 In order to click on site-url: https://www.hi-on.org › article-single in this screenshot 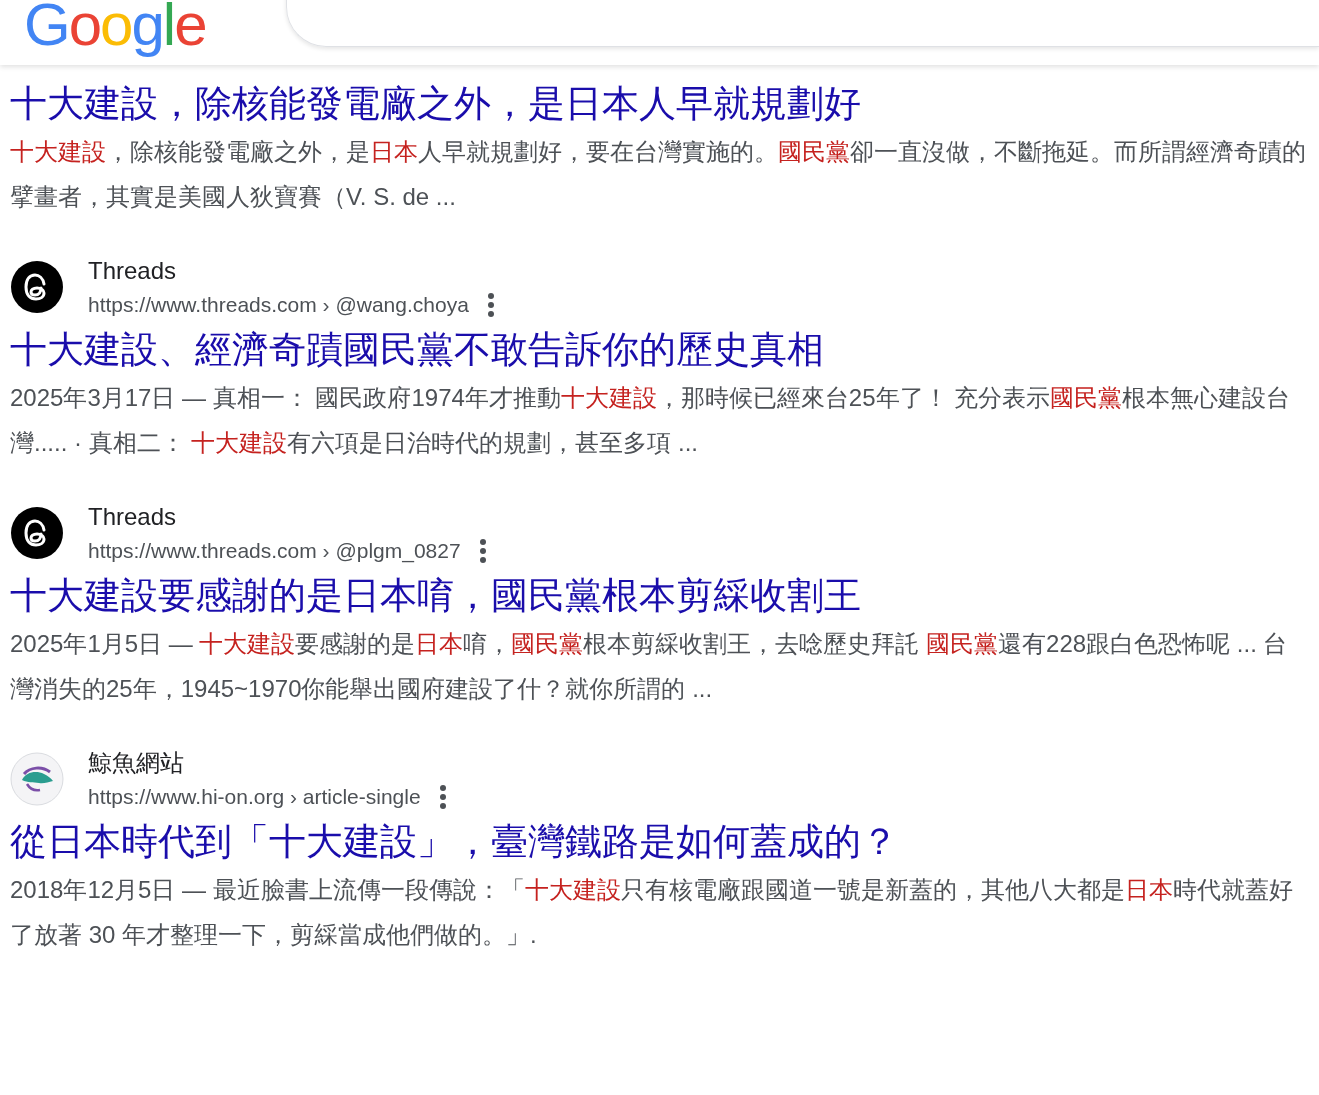, I will do `click(254, 797)`.